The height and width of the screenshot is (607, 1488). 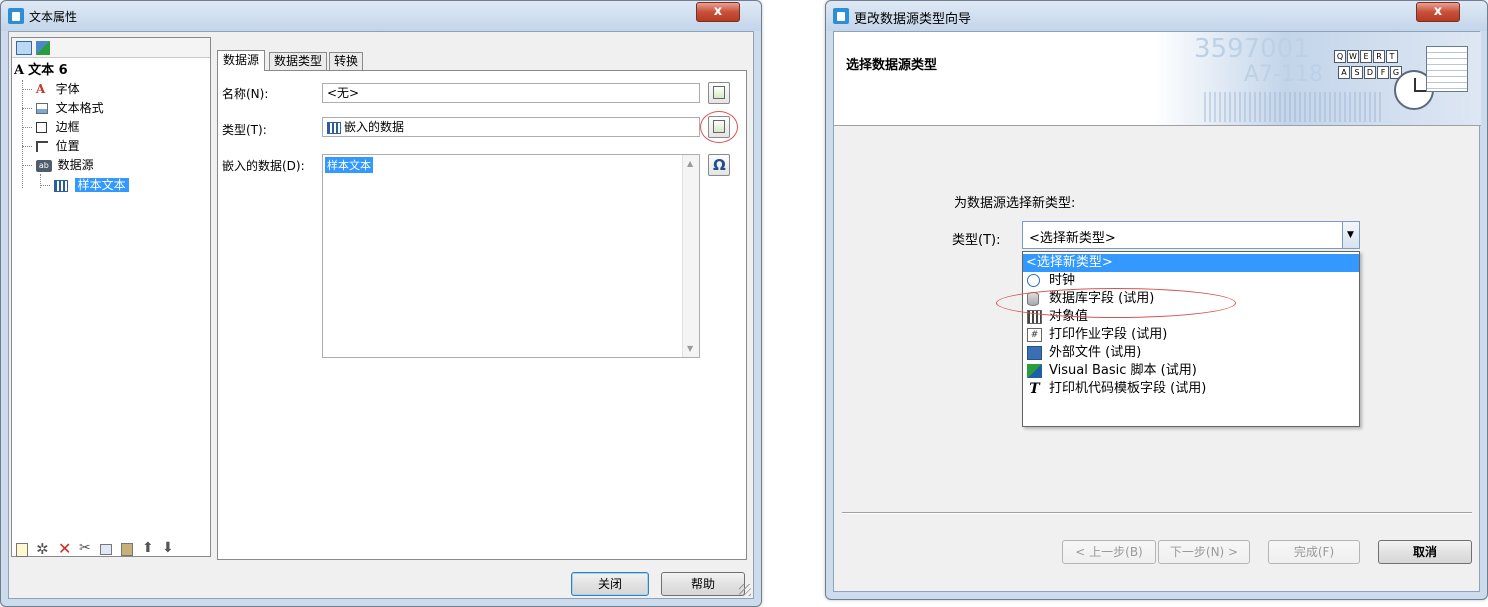 What do you see at coordinates (1034, 389) in the screenshot?
I see `printer-code-icon: T` at bounding box center [1034, 389].